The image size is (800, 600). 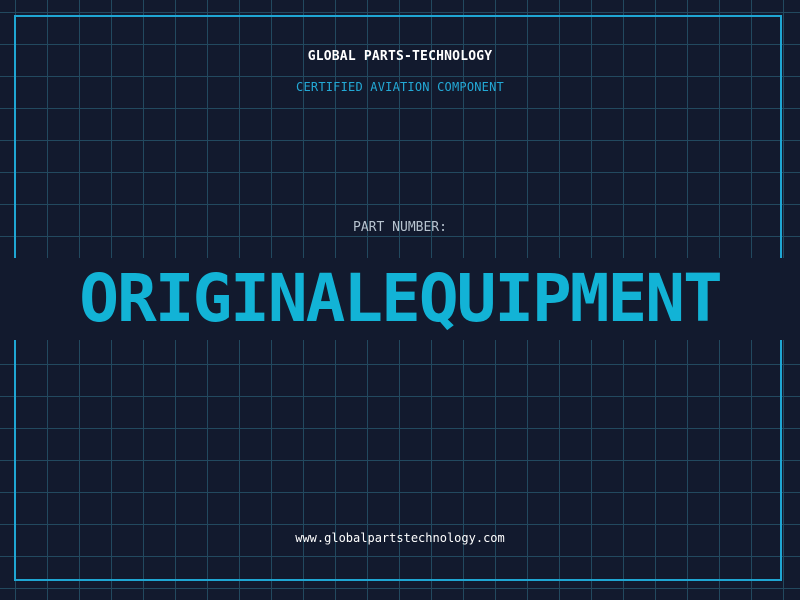 I want to click on brand-title: GLOBAL PARTS-TECHNOLOGY, so click(x=400, y=56).